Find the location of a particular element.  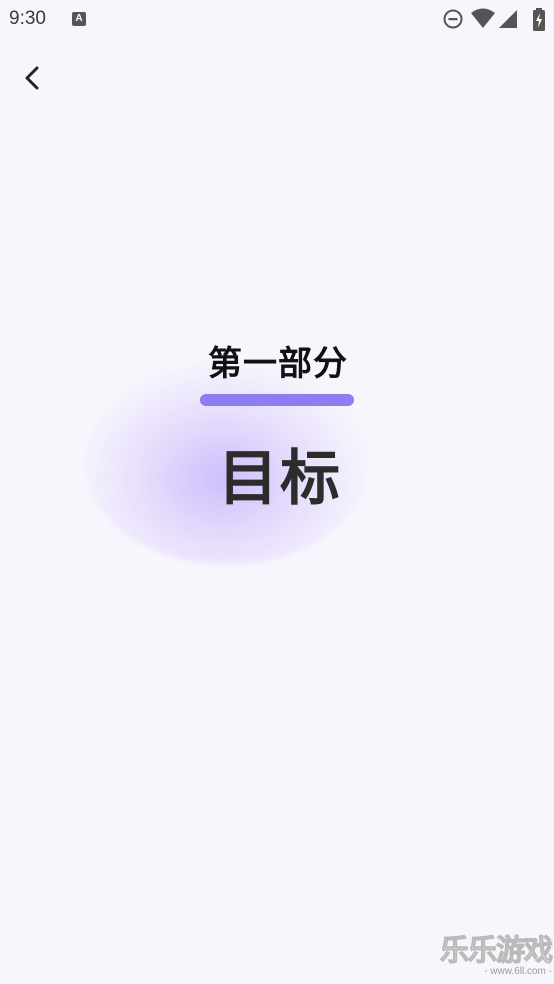

back-button is located at coordinates (33, 78).